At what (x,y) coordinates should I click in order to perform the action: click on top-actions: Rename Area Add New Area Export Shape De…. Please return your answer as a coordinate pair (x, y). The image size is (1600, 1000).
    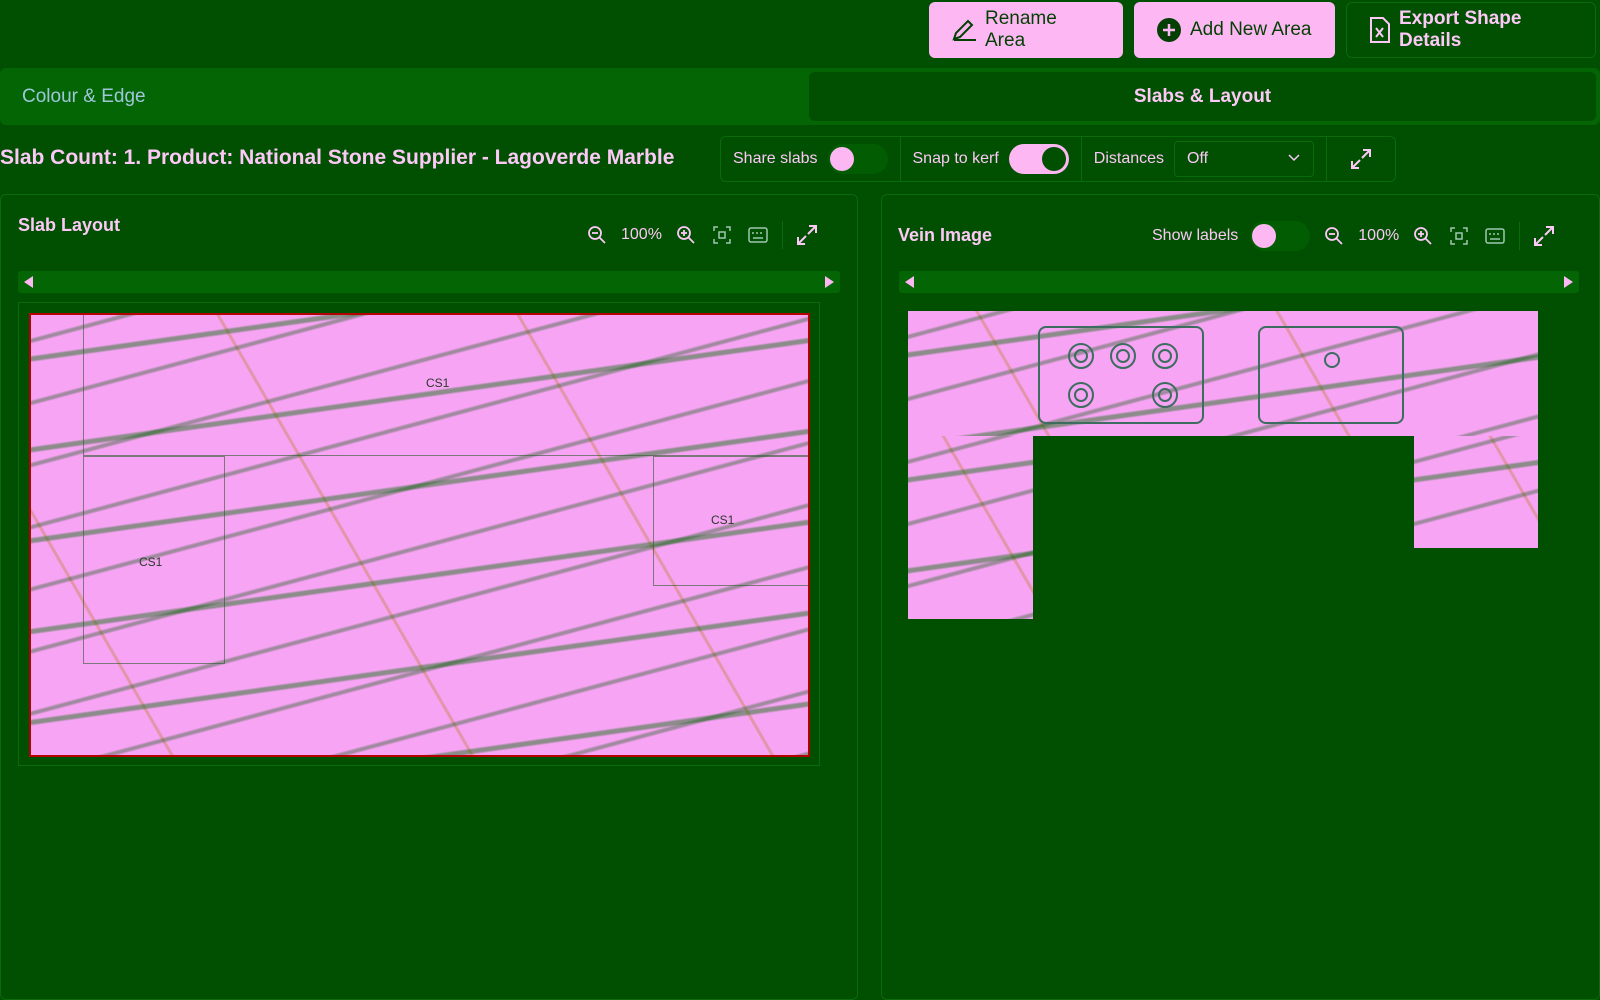
    Looking at the image, I should click on (1262, 30).